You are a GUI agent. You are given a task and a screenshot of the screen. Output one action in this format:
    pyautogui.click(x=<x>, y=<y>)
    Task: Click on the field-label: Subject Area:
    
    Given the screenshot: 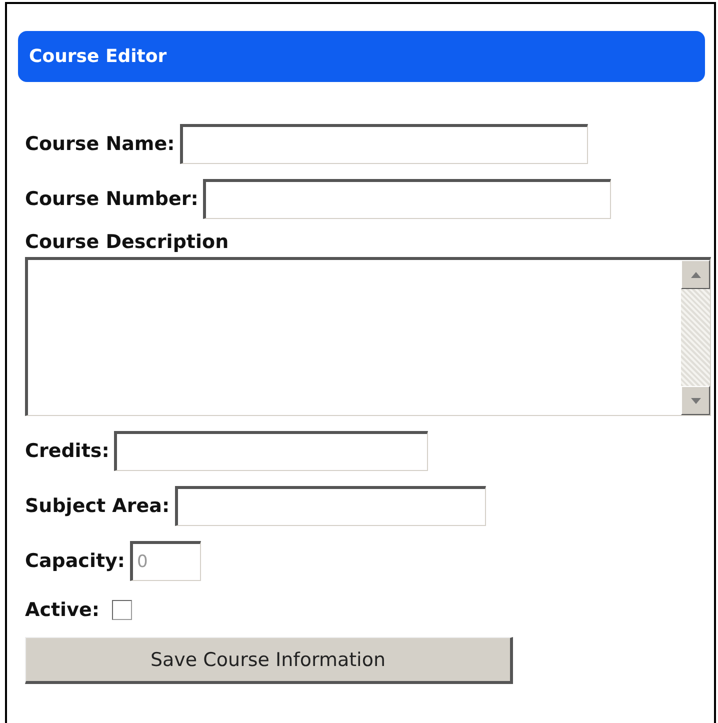 What is the action you would take?
    pyautogui.click(x=97, y=505)
    